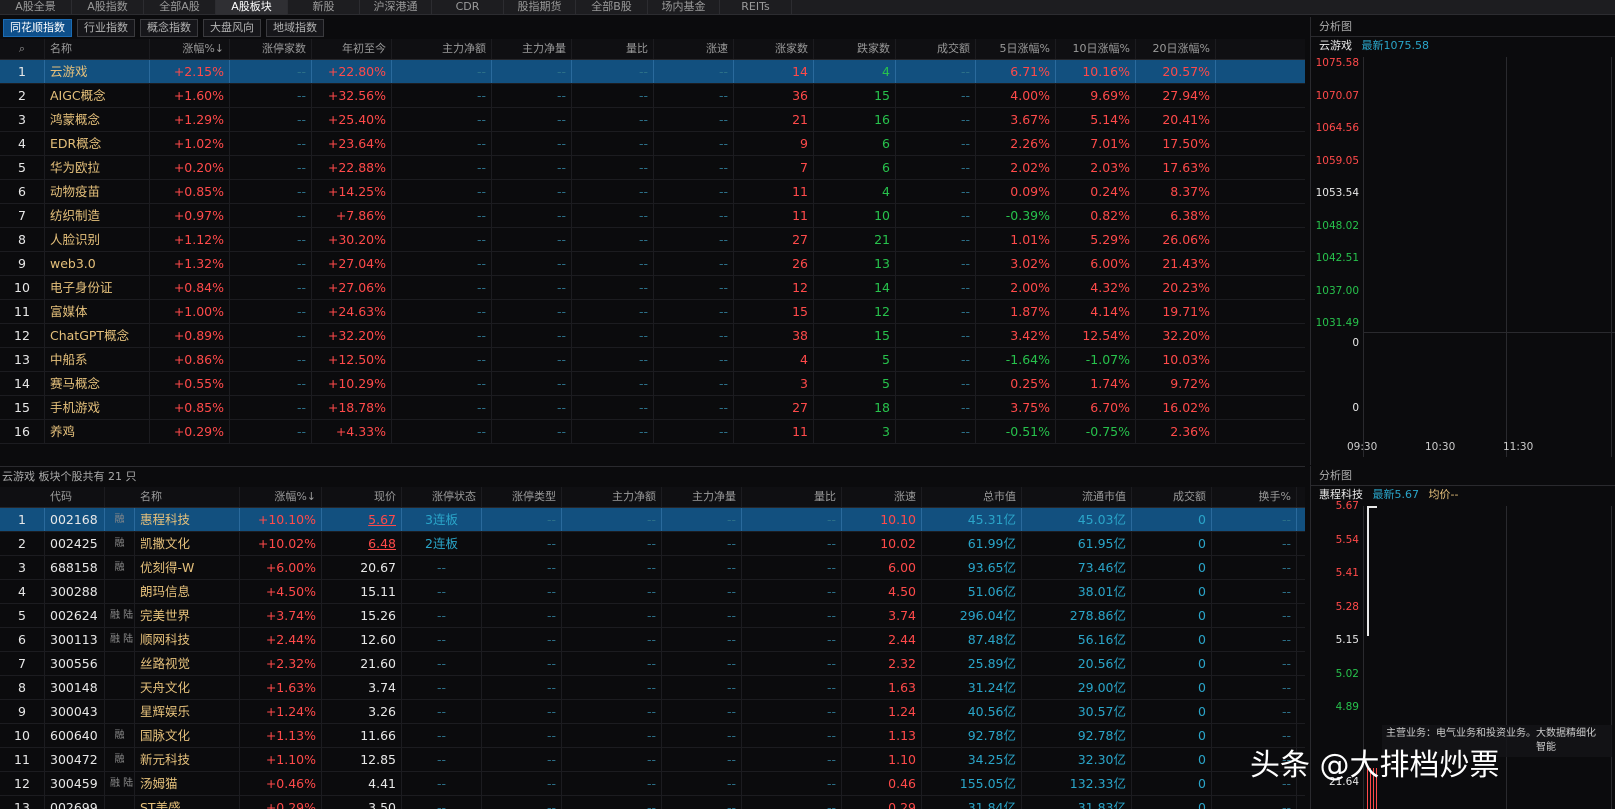  I want to click on stock-col-header: 主力净额, so click(612, 497).